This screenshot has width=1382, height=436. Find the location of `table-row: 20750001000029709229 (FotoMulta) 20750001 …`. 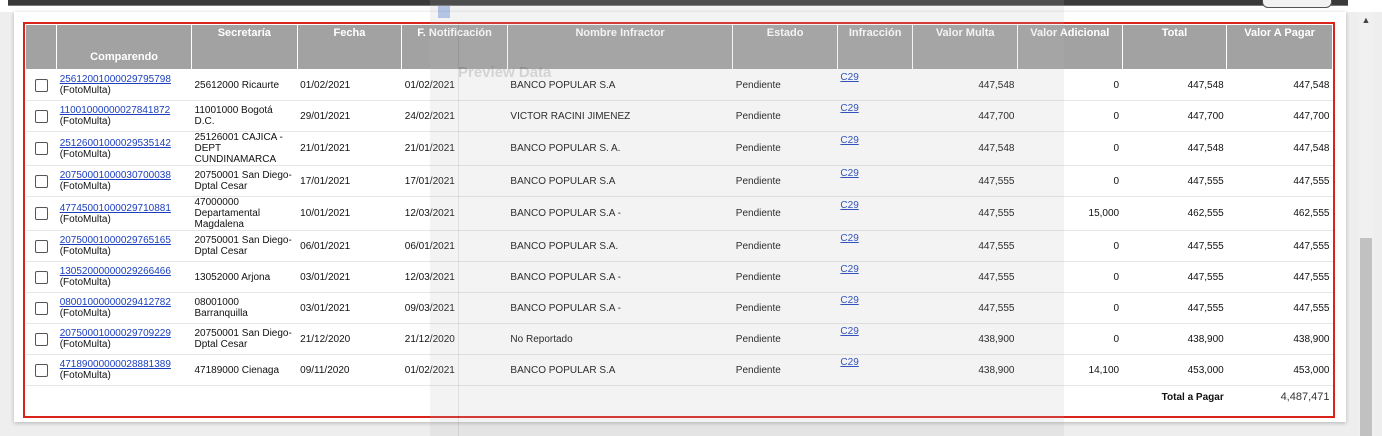

table-row: 20750001000029709229 (FotoMulta) 20750001 … is located at coordinates (679, 339).